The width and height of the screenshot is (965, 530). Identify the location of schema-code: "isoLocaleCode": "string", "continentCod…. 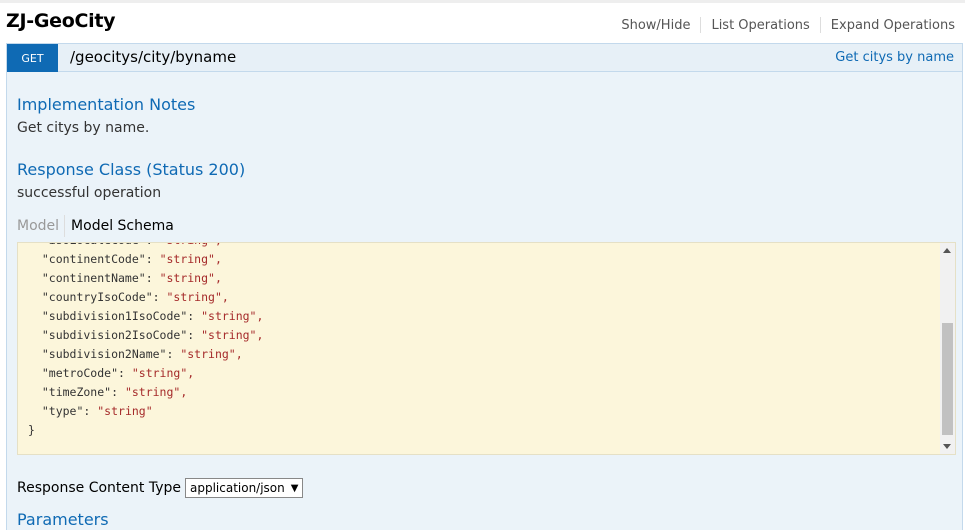
(146, 341).